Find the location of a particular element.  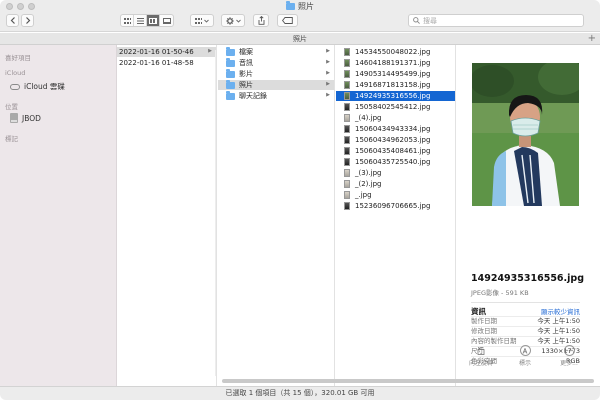

window-title-text: 照片 is located at coordinates (306, 6).